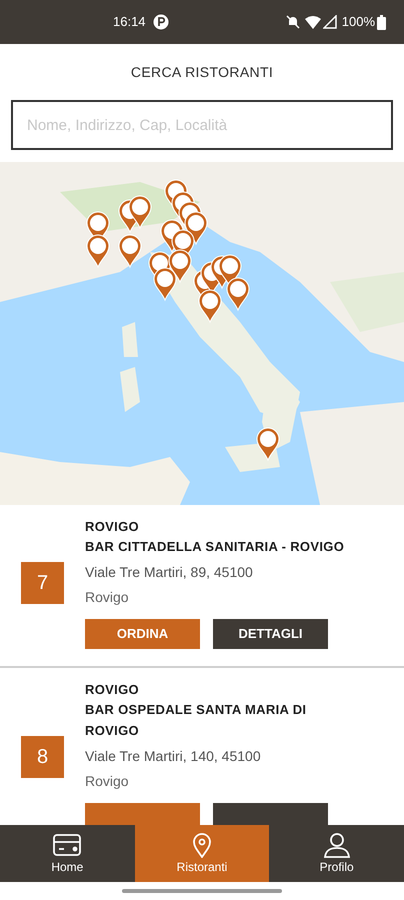 Image resolution: width=404 pixels, height=900 pixels. What do you see at coordinates (312, 22) in the screenshot?
I see `wifi-icon` at bounding box center [312, 22].